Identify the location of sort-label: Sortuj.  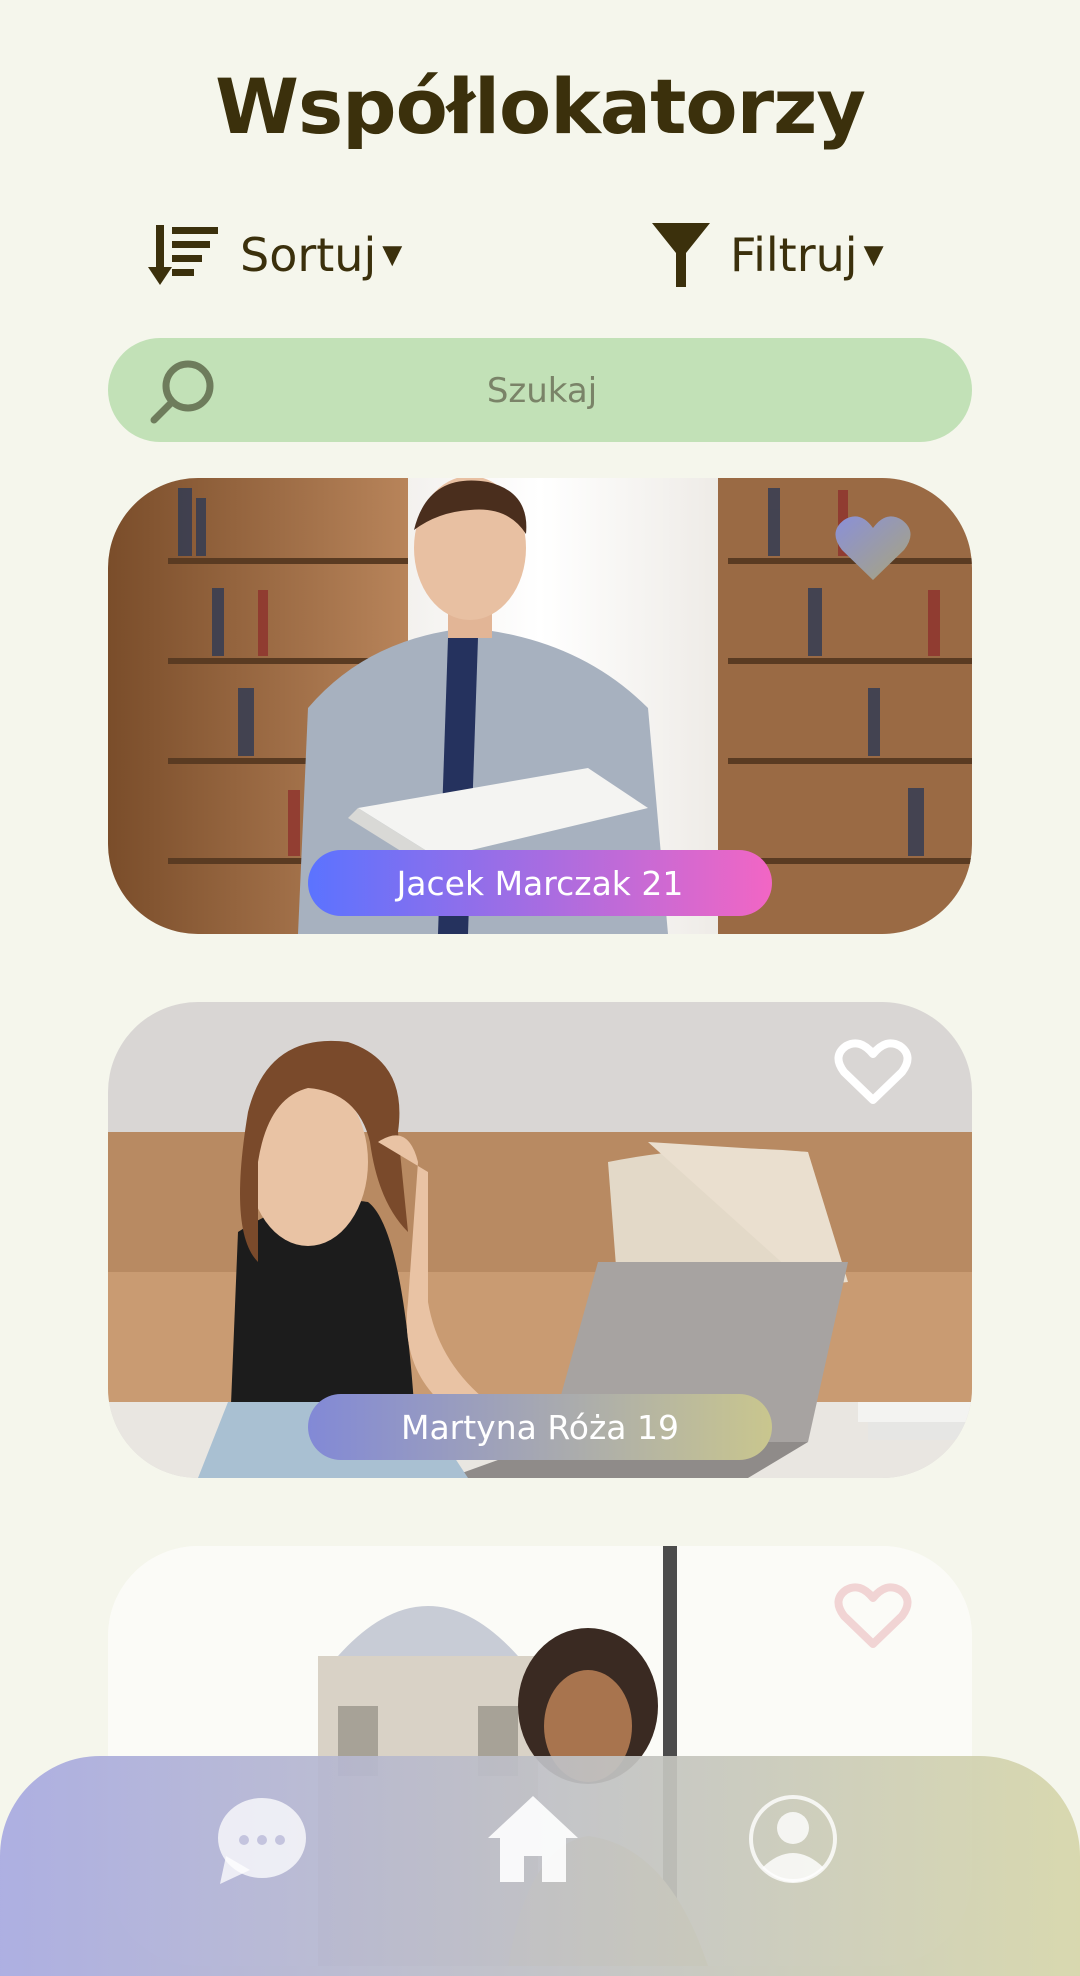
(308, 255).